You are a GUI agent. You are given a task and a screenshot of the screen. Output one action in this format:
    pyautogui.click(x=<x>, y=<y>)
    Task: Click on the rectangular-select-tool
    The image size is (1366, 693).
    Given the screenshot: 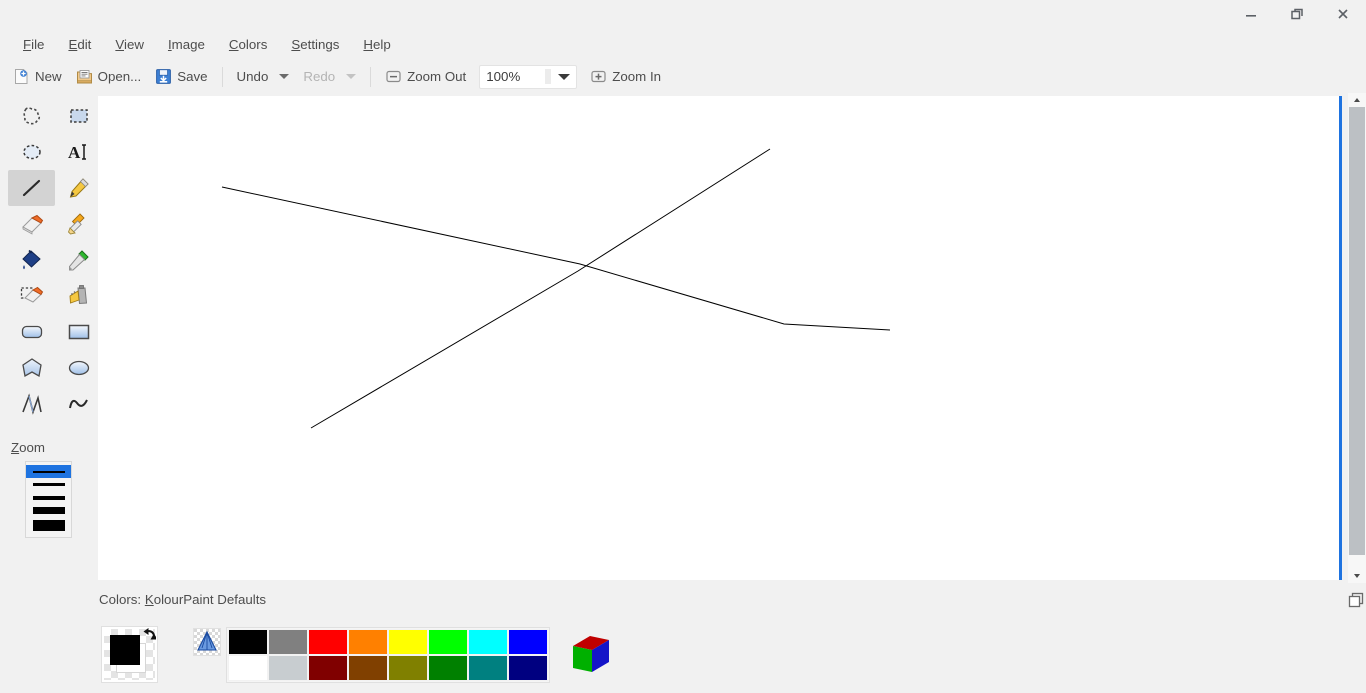 What is the action you would take?
    pyautogui.click(x=78, y=116)
    